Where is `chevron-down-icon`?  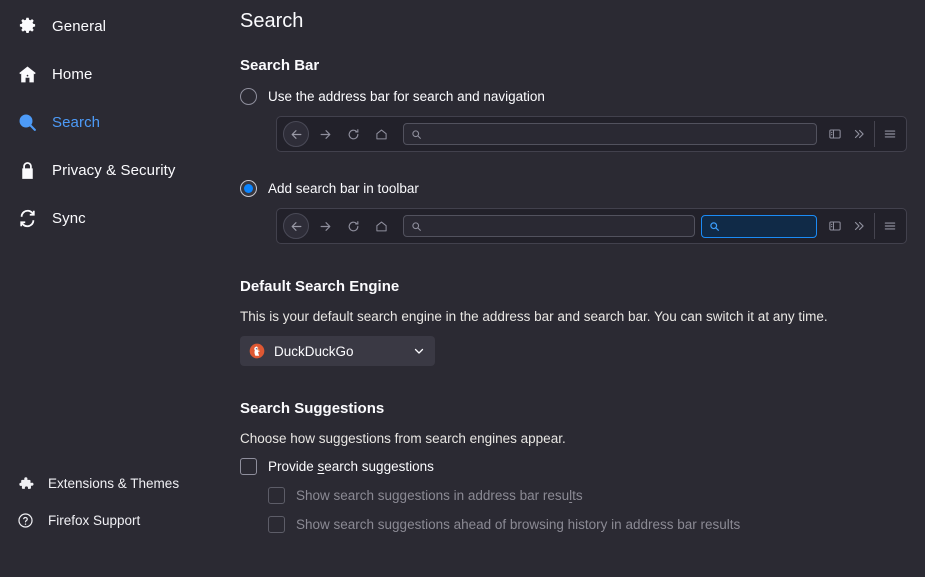 chevron-down-icon is located at coordinates (419, 351).